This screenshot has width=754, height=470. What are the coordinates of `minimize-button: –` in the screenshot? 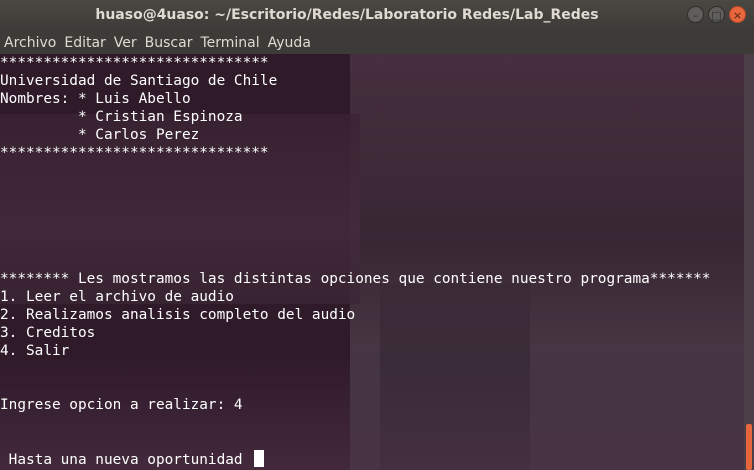 It's located at (695, 14).